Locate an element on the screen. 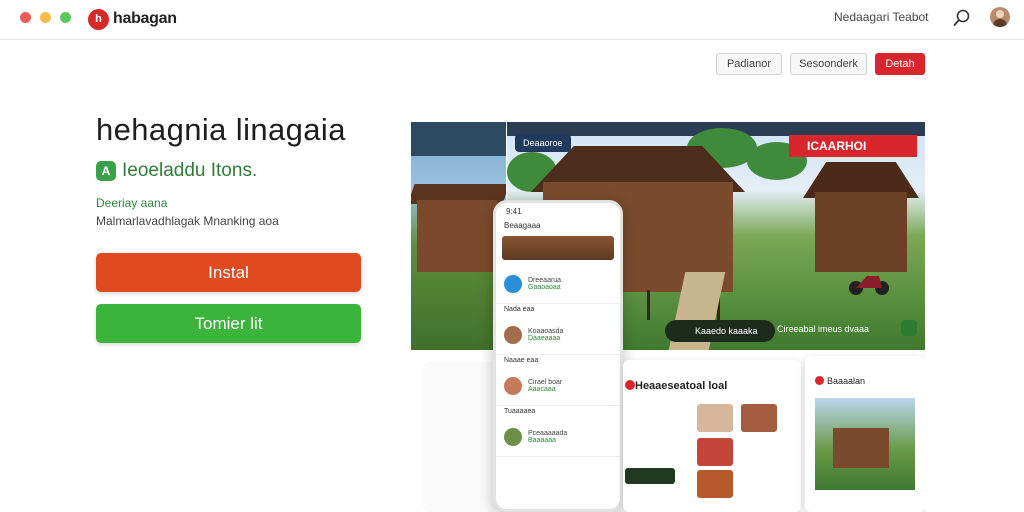 The image size is (1024, 512). detah-button: Detah is located at coordinates (900, 64).